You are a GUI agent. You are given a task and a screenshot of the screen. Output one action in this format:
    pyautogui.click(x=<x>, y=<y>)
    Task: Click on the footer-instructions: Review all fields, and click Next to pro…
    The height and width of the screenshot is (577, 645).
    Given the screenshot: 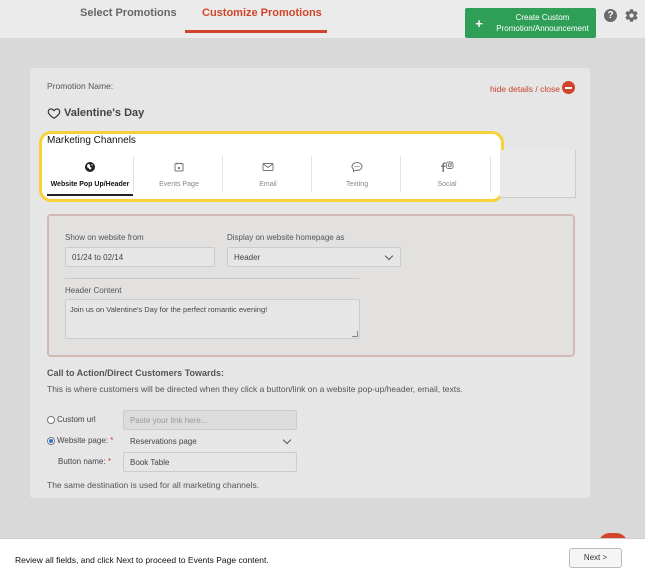 What is the action you would take?
    pyautogui.click(x=142, y=560)
    